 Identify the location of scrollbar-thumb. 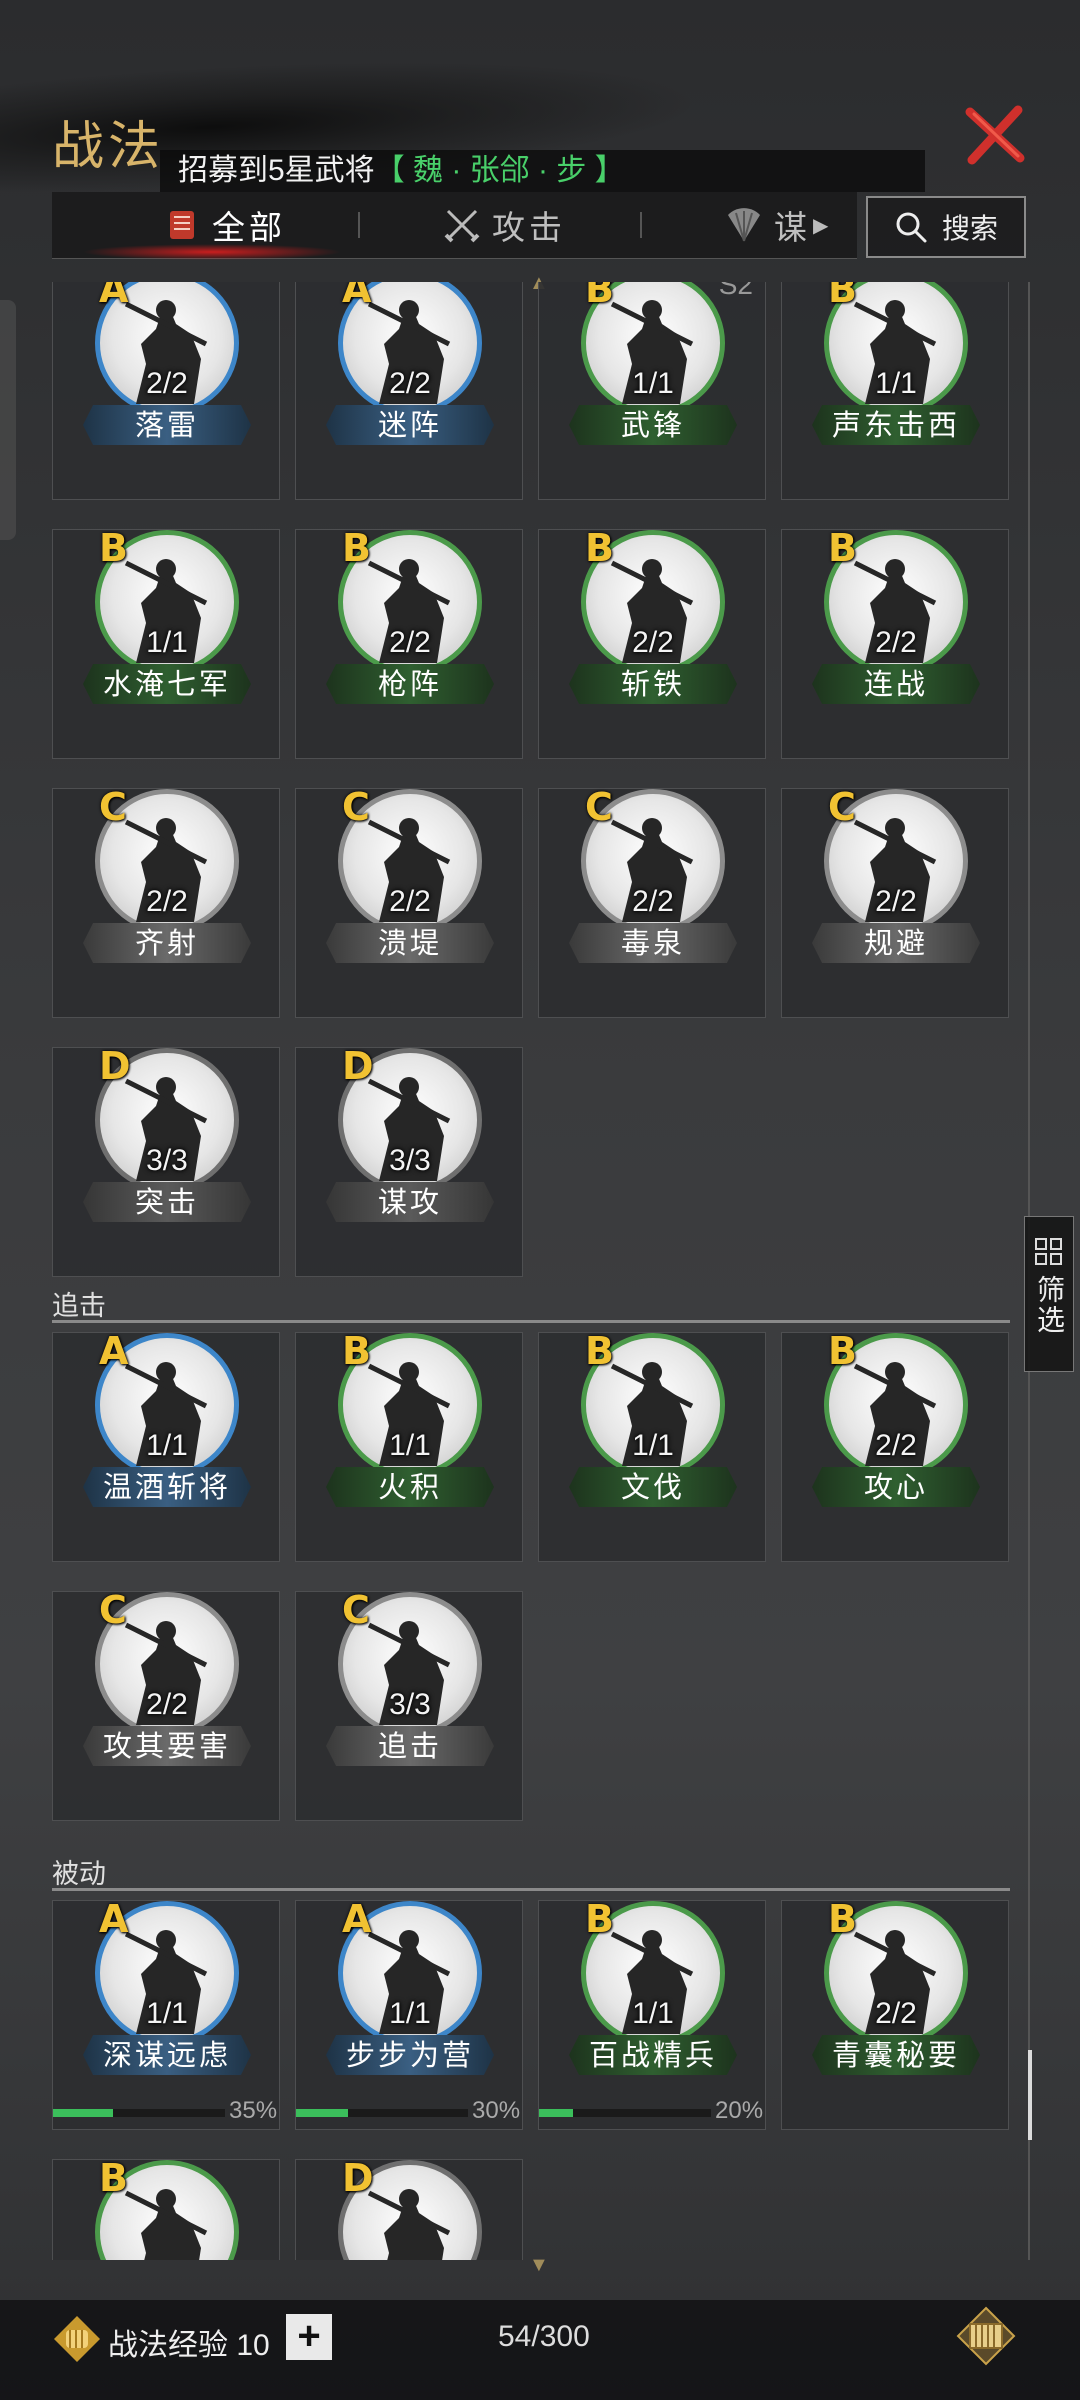
(1030, 2095).